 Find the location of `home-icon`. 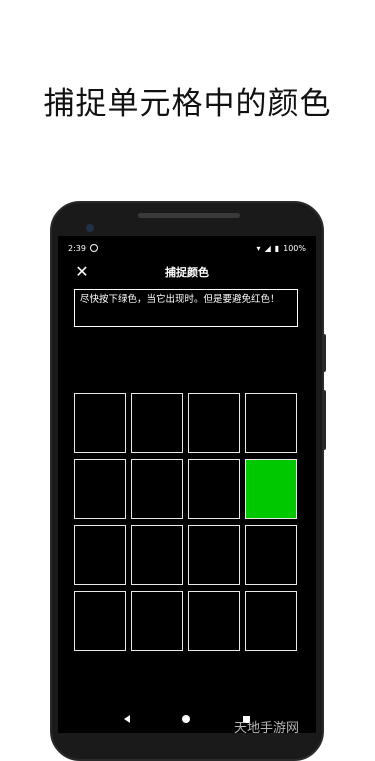

home-icon is located at coordinates (186, 719).